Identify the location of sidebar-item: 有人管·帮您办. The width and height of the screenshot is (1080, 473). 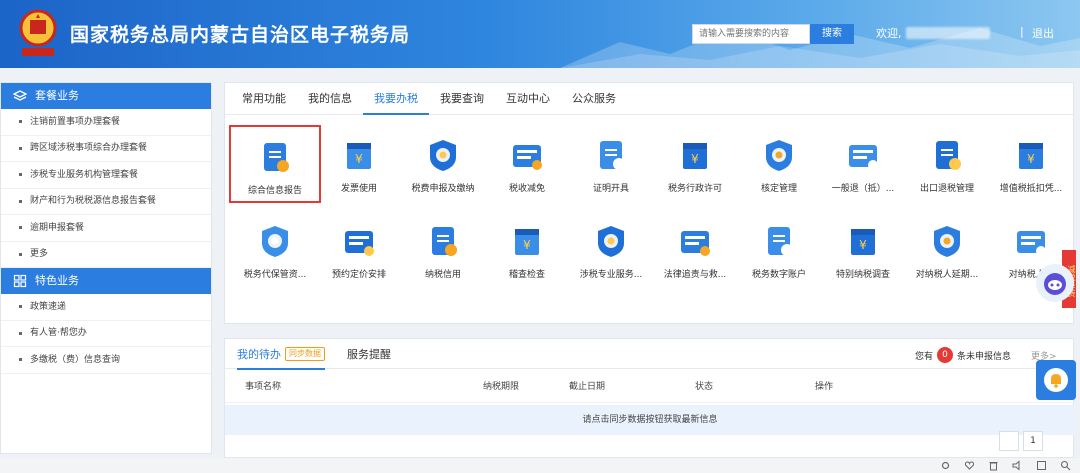
(106, 334).